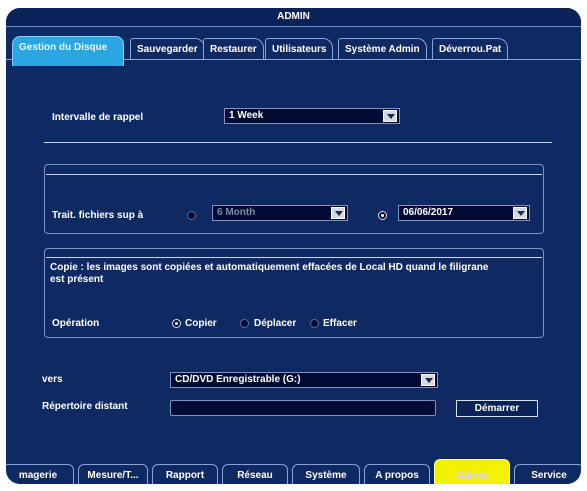 This screenshot has height=491, width=587. Describe the element at coordinates (299, 49) in the screenshot. I see `tab-utilisateurs: Utilisateurs` at that location.